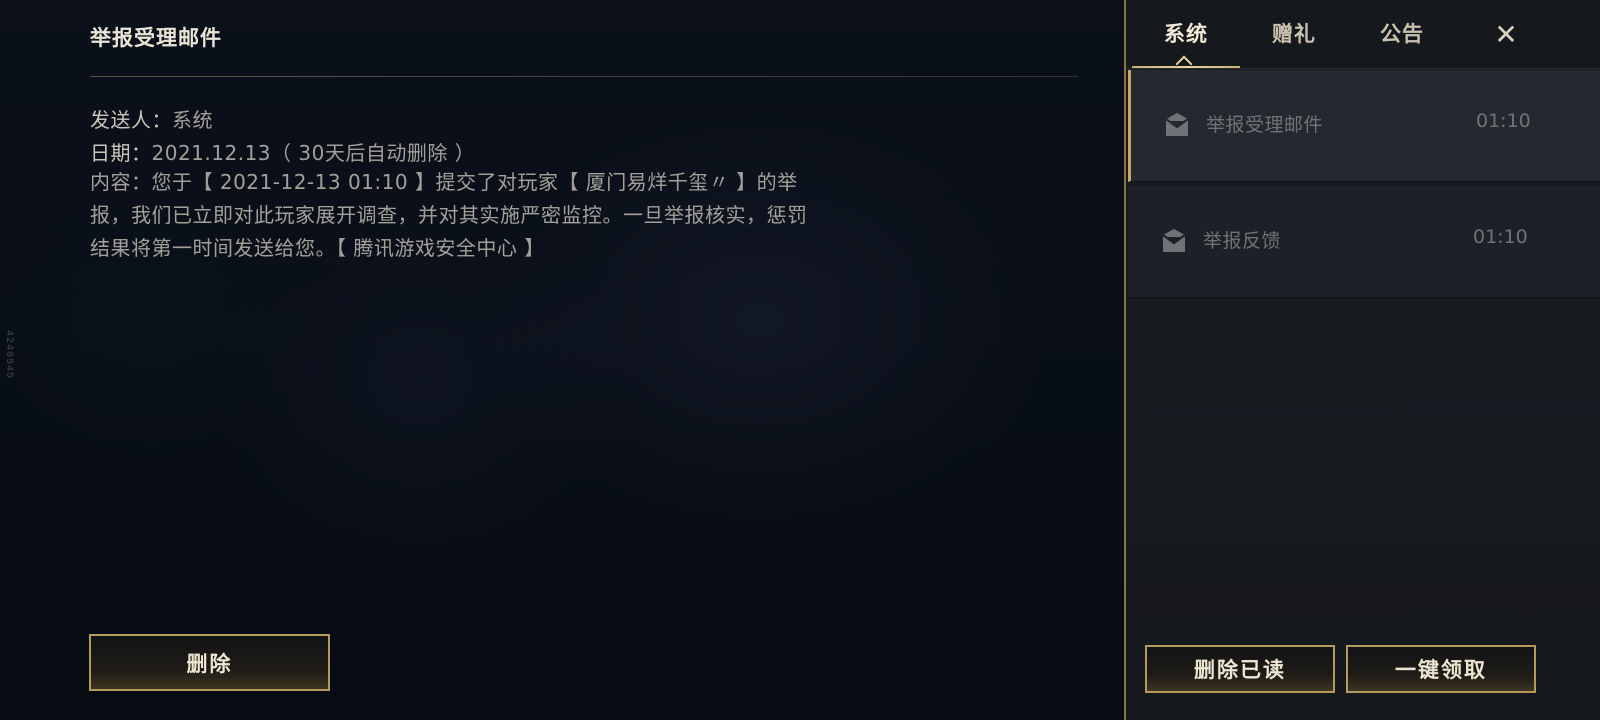 The width and height of the screenshot is (1600, 720). Describe the element at coordinates (1242, 241) in the screenshot. I see `mail-item-title: 举报反馈` at that location.